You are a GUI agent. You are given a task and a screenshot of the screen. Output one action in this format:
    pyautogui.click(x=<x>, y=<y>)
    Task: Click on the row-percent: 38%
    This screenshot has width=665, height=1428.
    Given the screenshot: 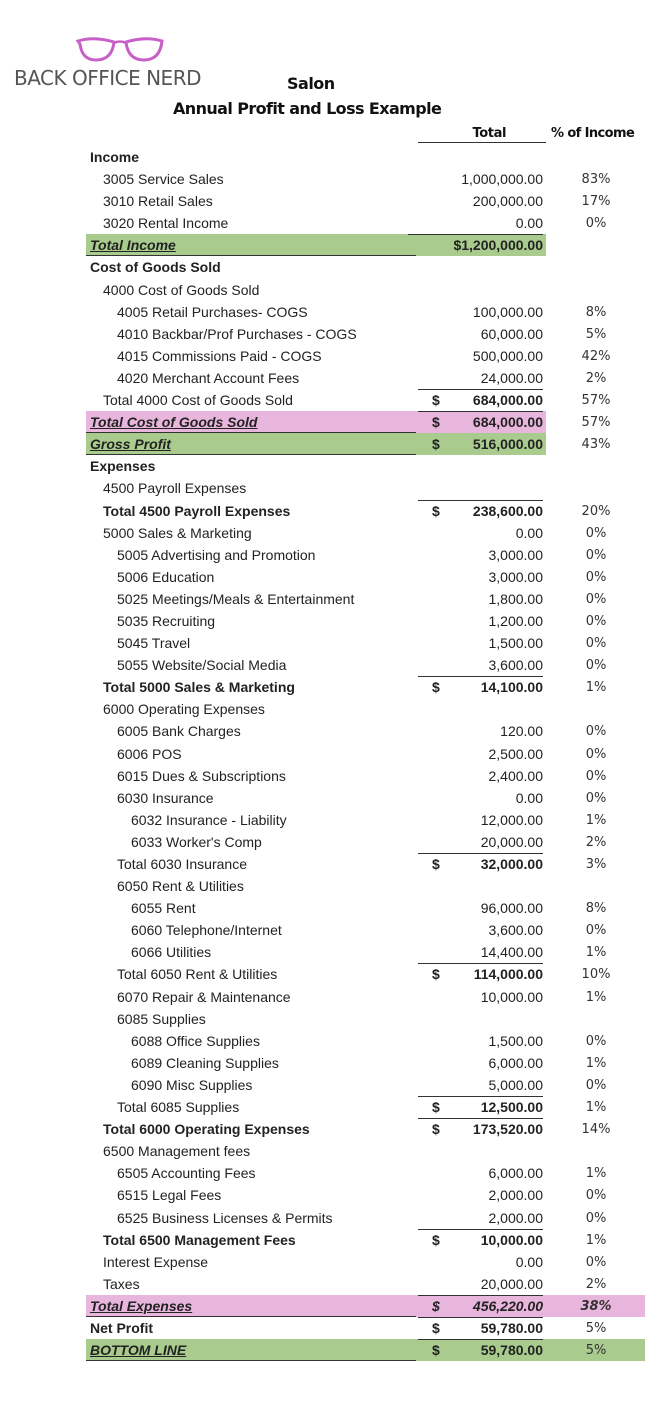 What is the action you would take?
    pyautogui.click(x=596, y=1306)
    